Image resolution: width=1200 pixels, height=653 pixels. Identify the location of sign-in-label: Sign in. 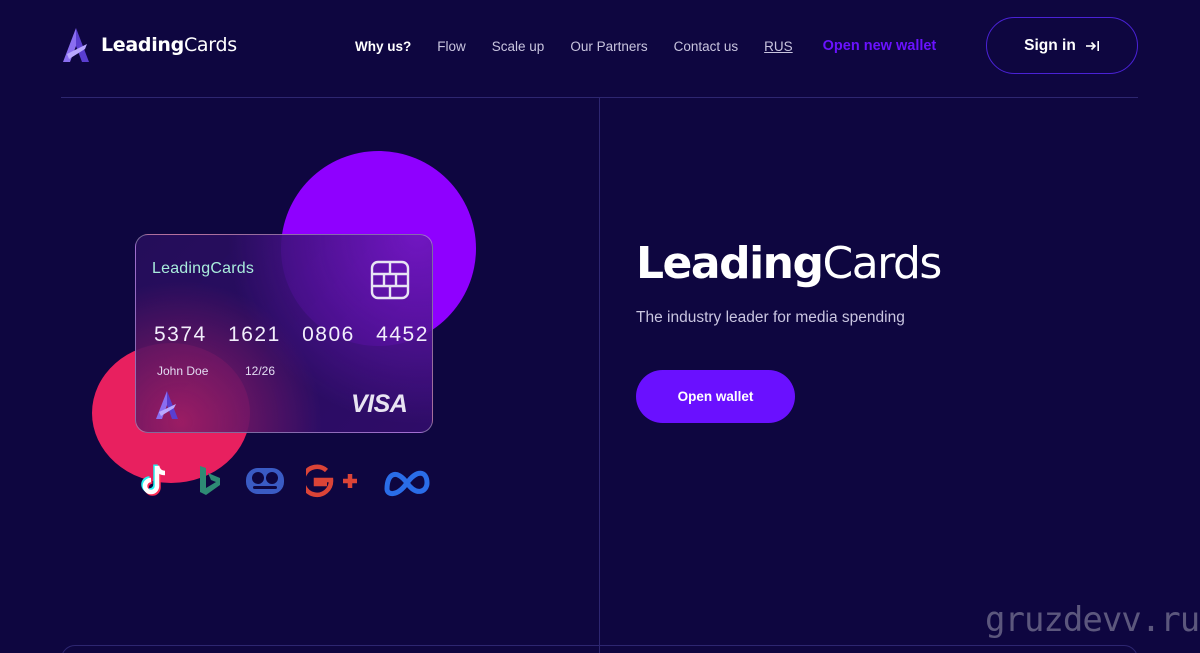
(1050, 45).